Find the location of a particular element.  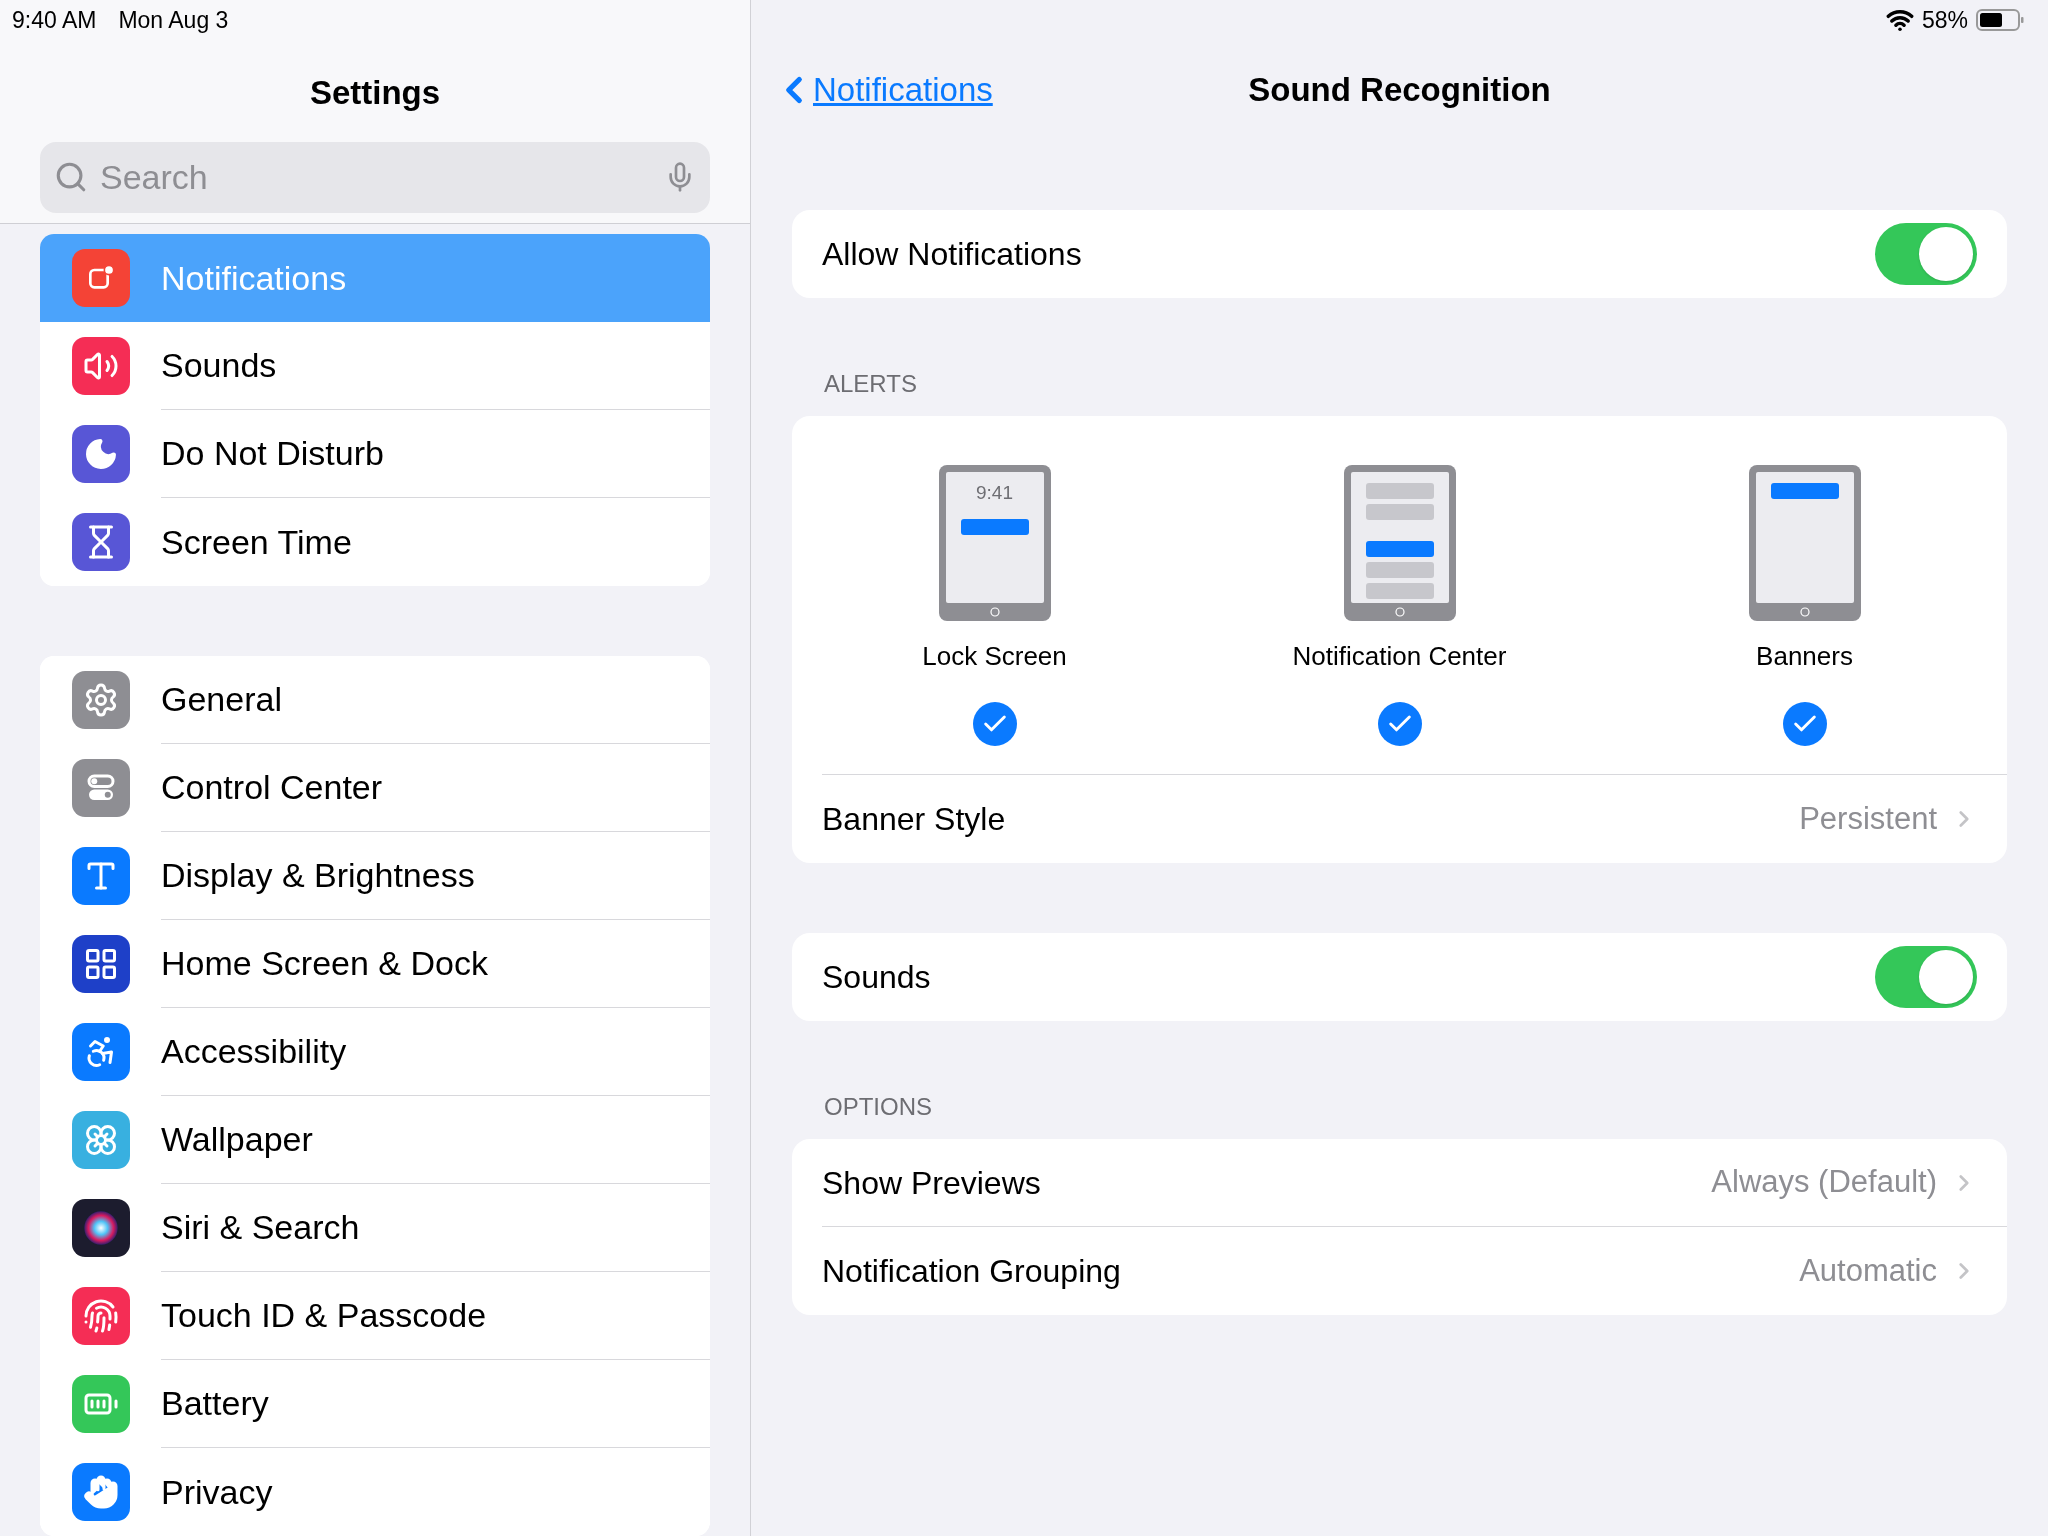

row-value: Always (Default) is located at coordinates (1824, 1182).